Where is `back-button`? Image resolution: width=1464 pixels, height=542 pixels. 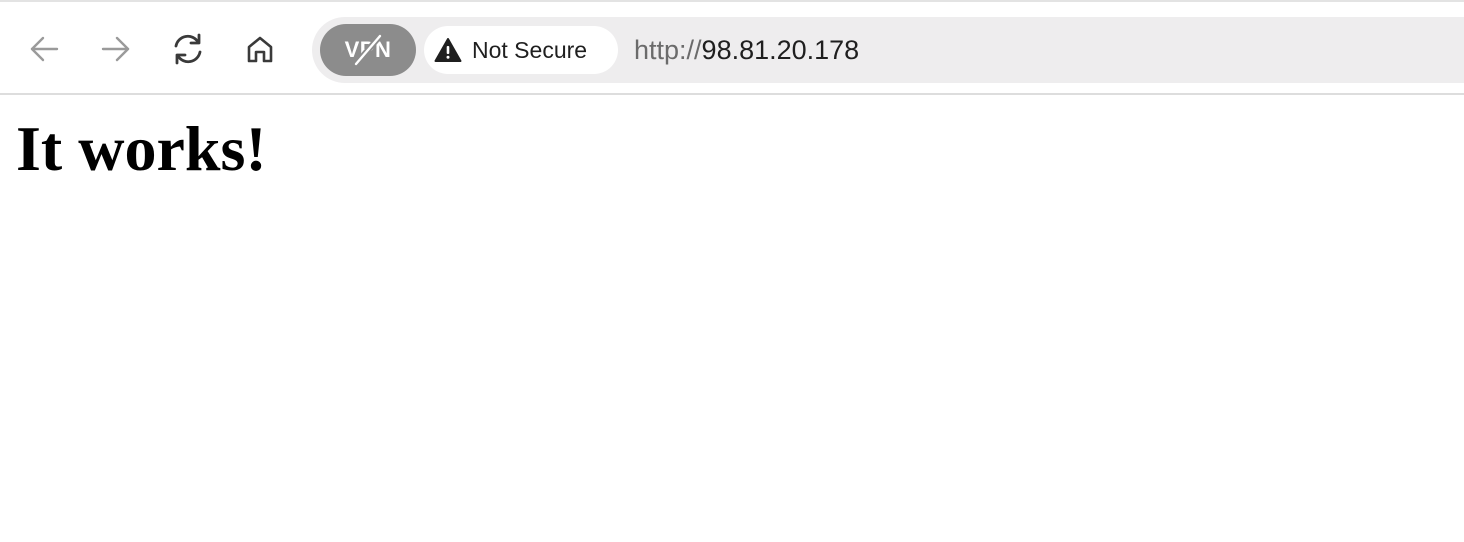
back-button is located at coordinates (44, 49).